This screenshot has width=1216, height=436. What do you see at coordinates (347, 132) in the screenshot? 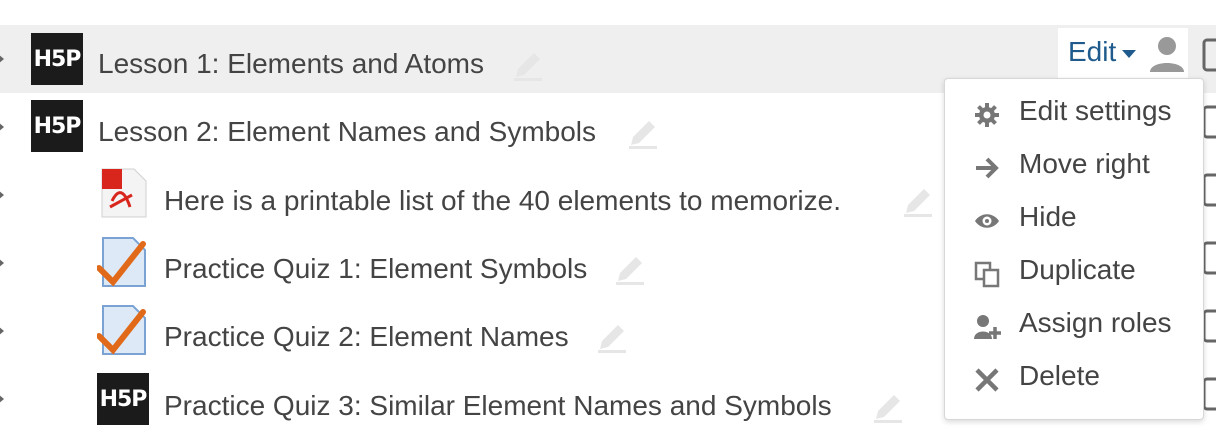
I see `activity-link: Lesson 2: Element Names and Symbols` at bounding box center [347, 132].